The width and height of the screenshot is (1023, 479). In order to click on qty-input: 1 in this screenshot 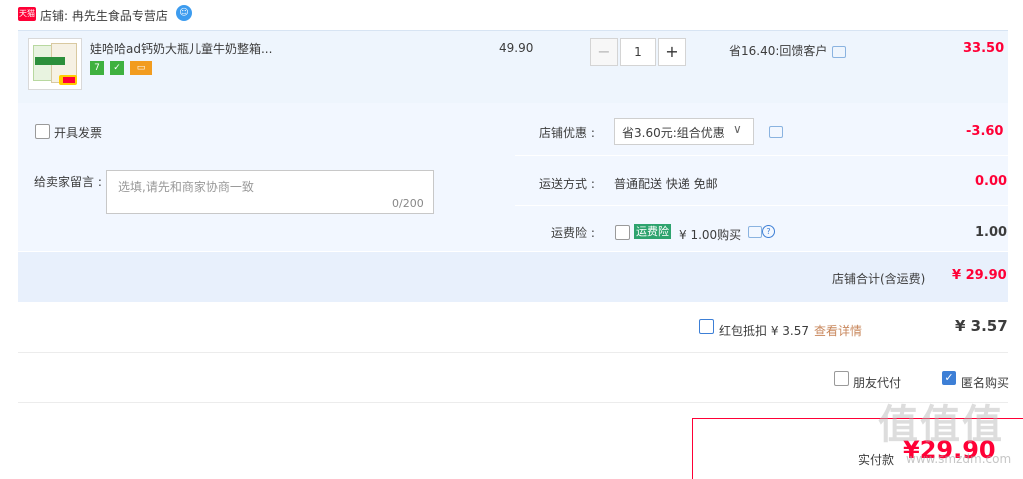, I will do `click(638, 52)`.